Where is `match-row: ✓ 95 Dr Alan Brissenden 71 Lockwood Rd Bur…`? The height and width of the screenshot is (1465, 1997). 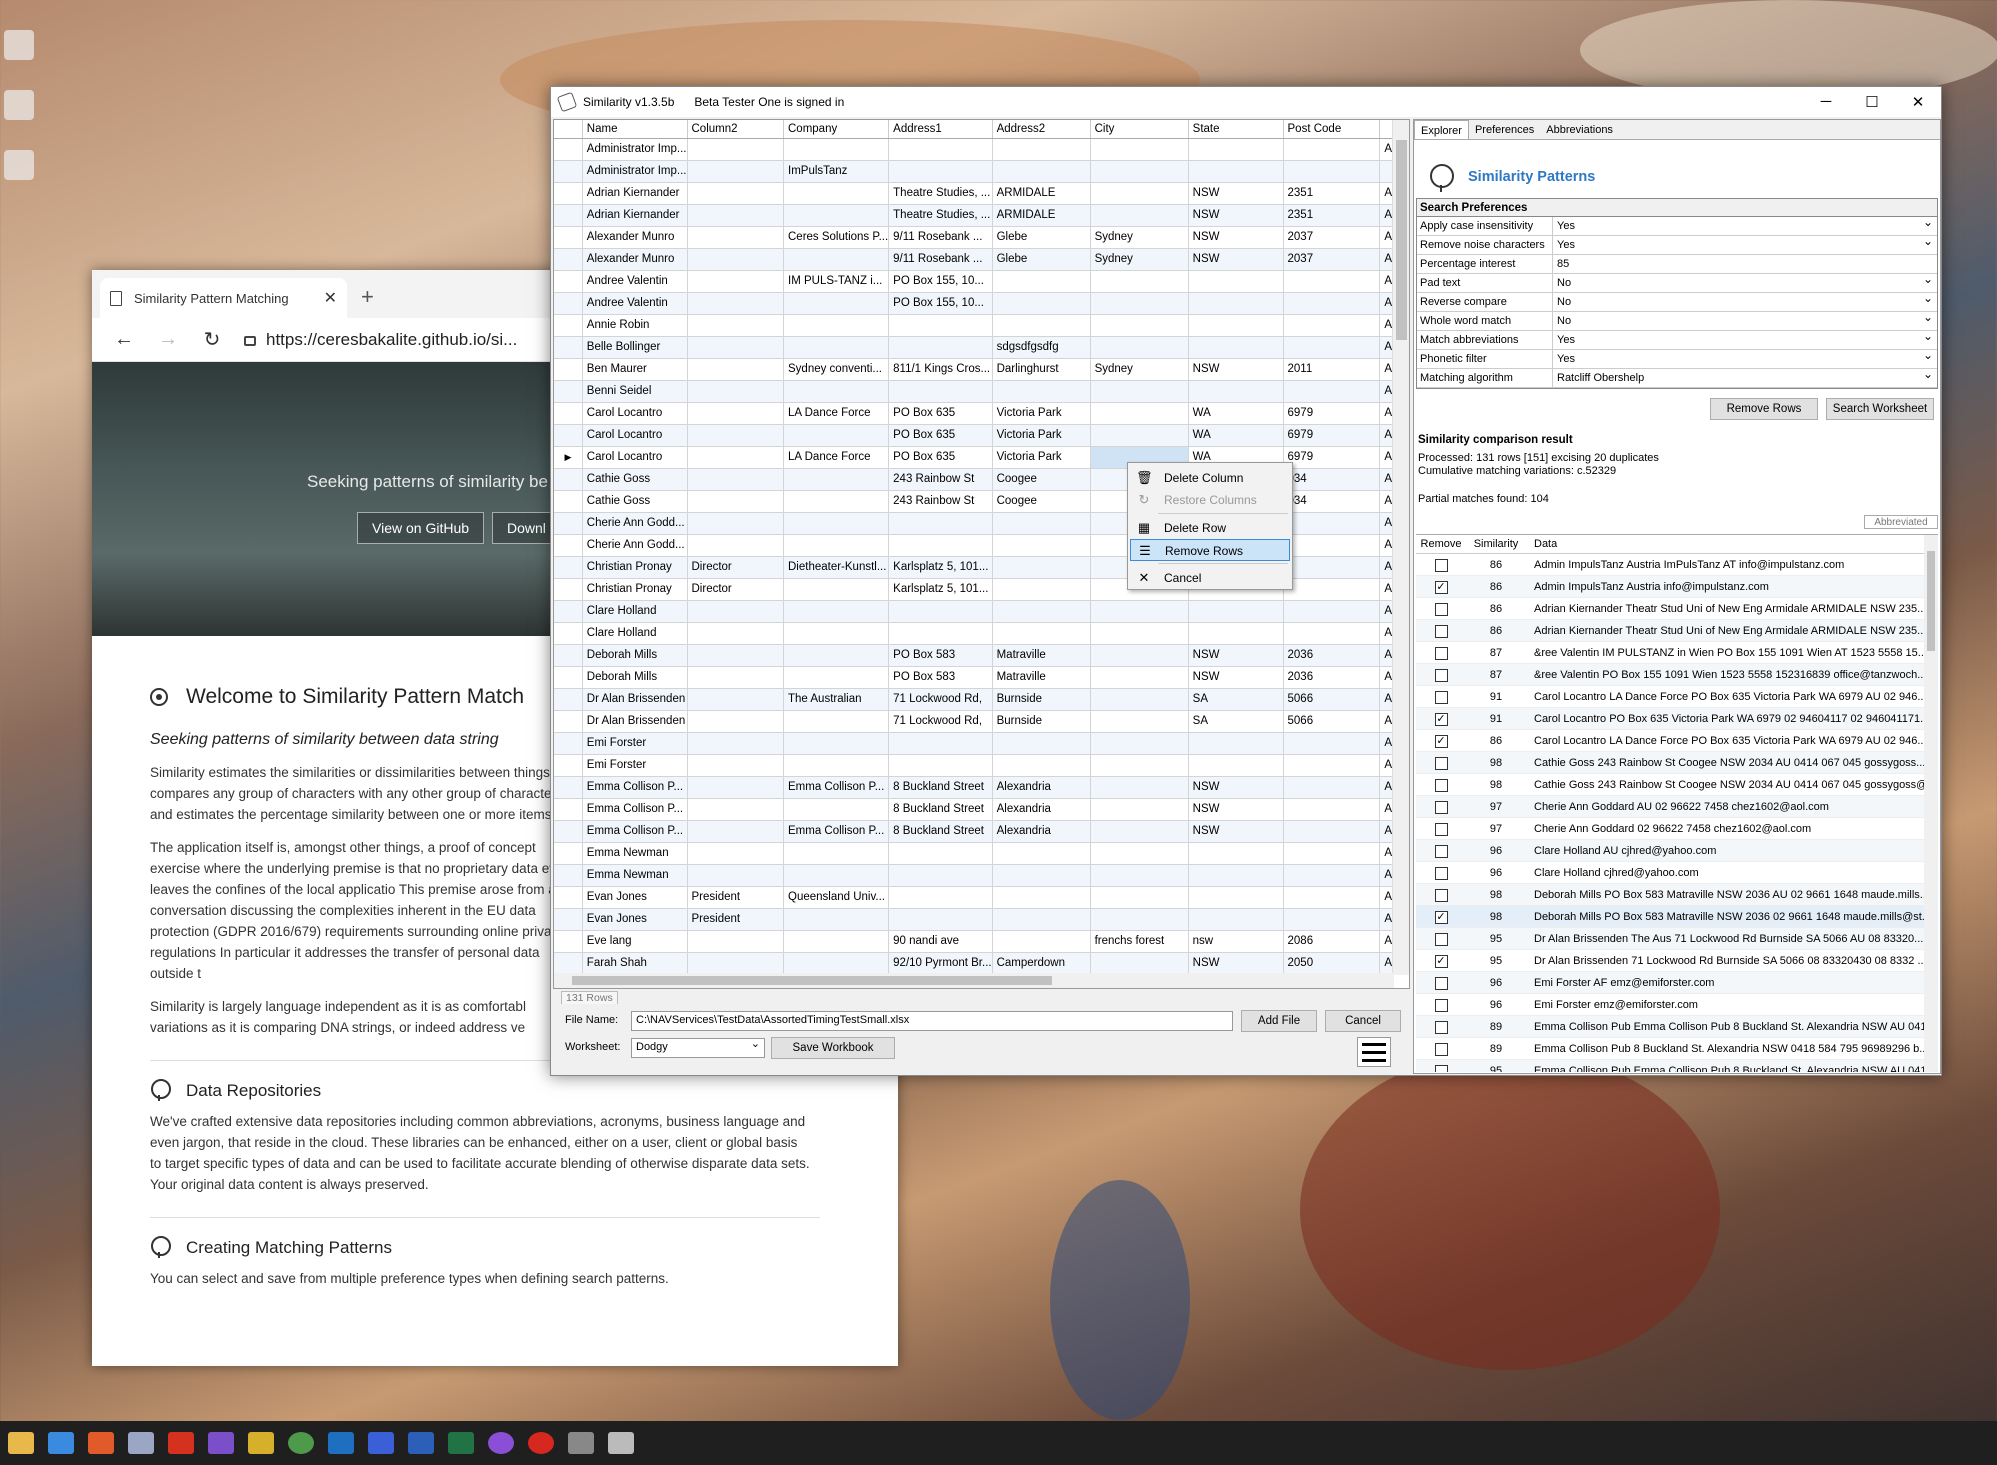
match-row: ✓ 95 Dr Alan Brissenden 71 Lockwood Rd Bur… is located at coordinates (1677, 961).